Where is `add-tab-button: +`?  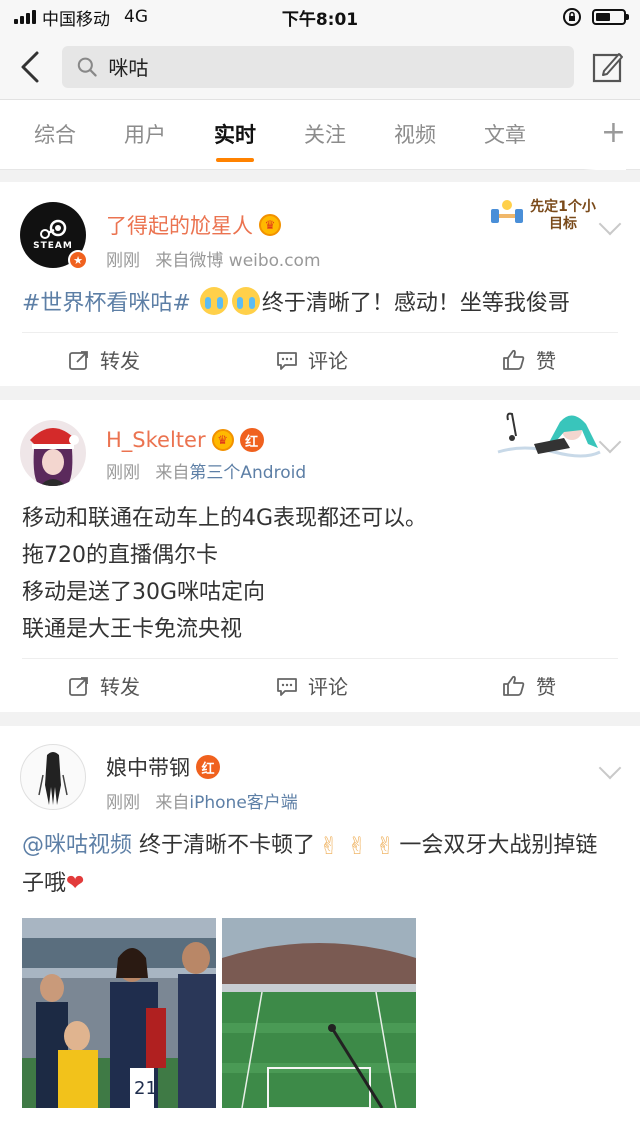 add-tab-button: + is located at coordinates (604, 135).